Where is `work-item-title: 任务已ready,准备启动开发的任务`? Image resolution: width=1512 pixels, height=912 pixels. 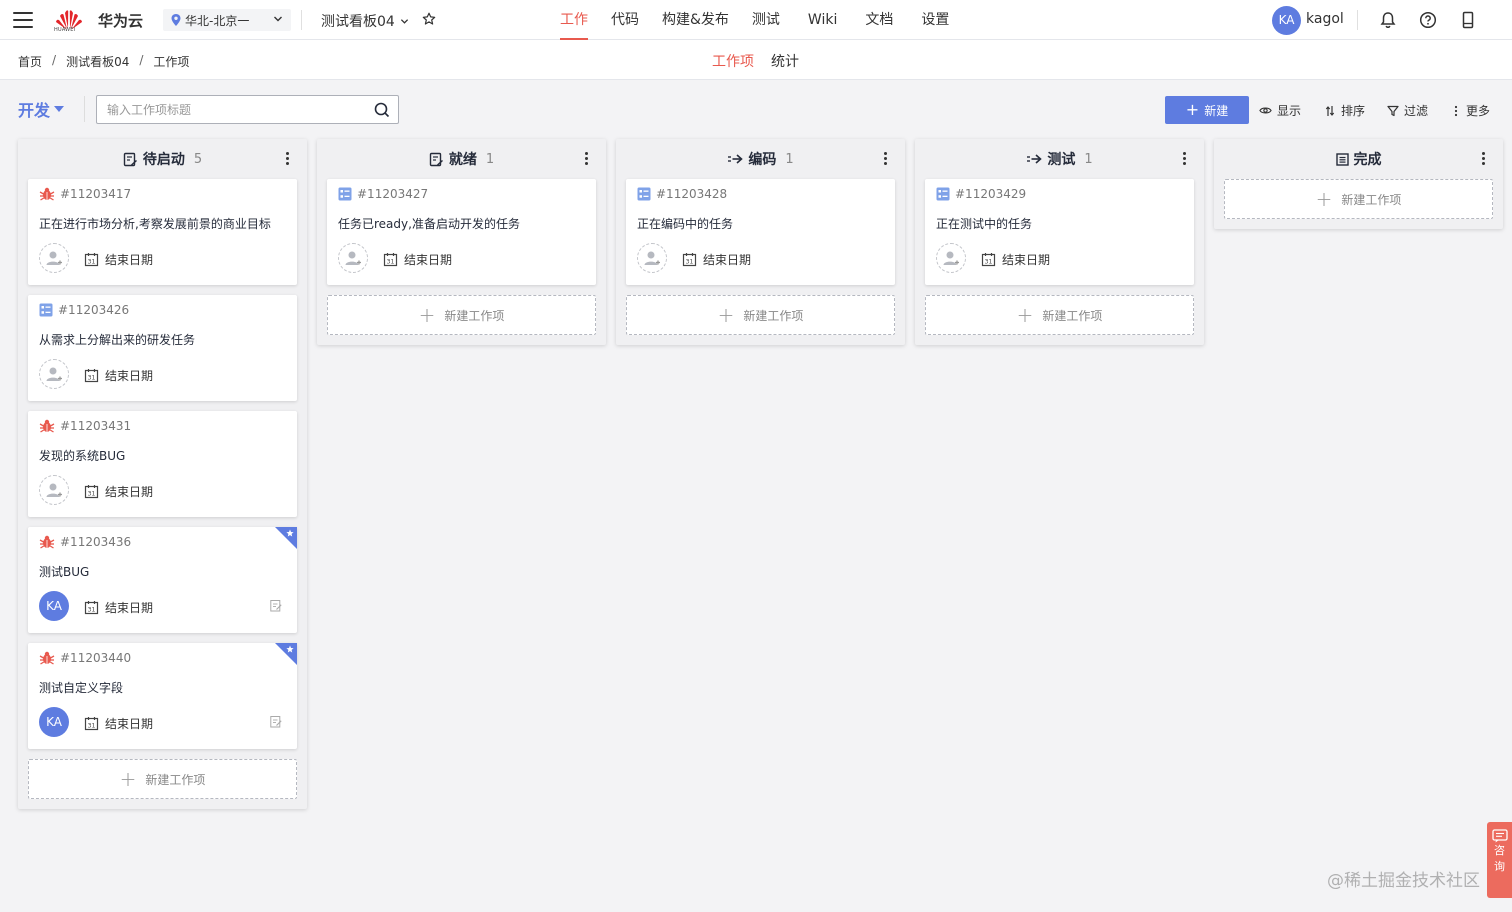
work-item-title: 任务已ready,准备启动开发的任务 is located at coordinates (429, 223).